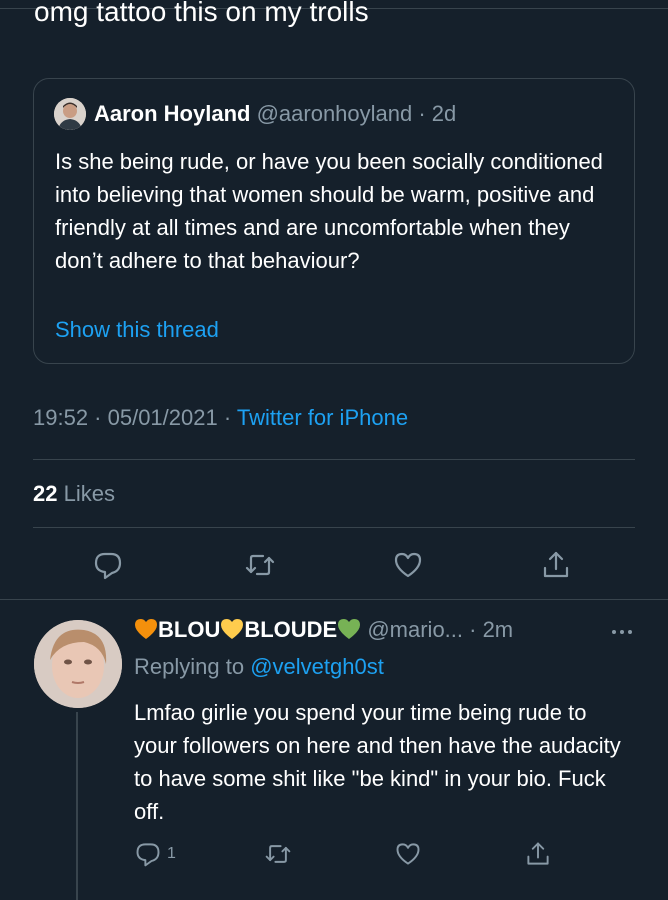 This screenshot has height=900, width=668. What do you see at coordinates (77, 806) in the screenshot?
I see `thread-line` at bounding box center [77, 806].